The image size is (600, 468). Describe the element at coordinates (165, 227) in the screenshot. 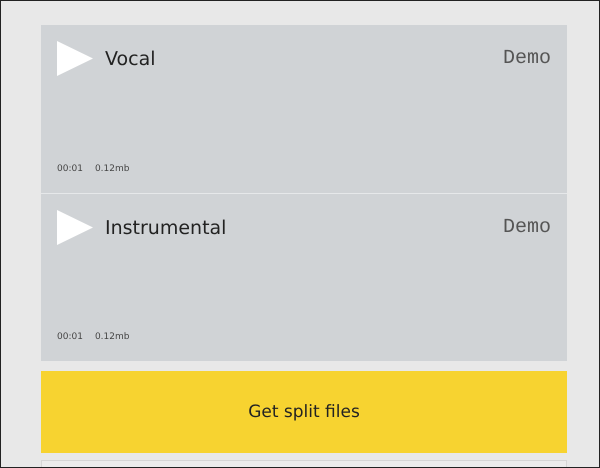

I see `track-name: Instrumental` at that location.